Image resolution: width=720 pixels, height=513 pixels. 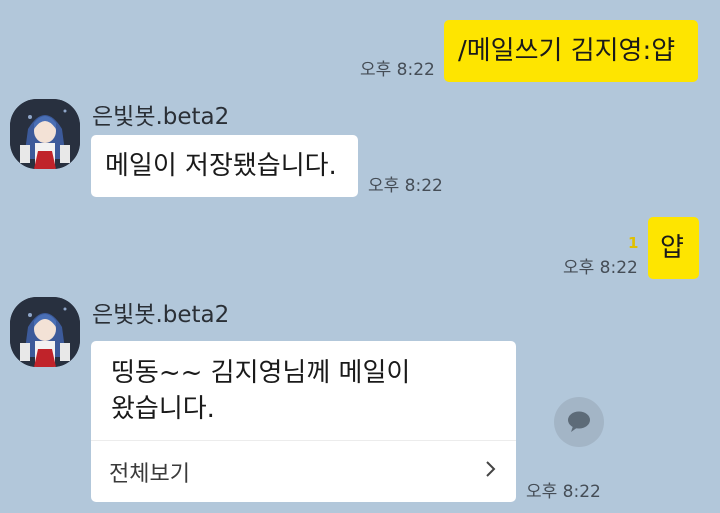 I want to click on my-message-bubble: /메일쓰기 김지영:얍, so click(x=571, y=51).